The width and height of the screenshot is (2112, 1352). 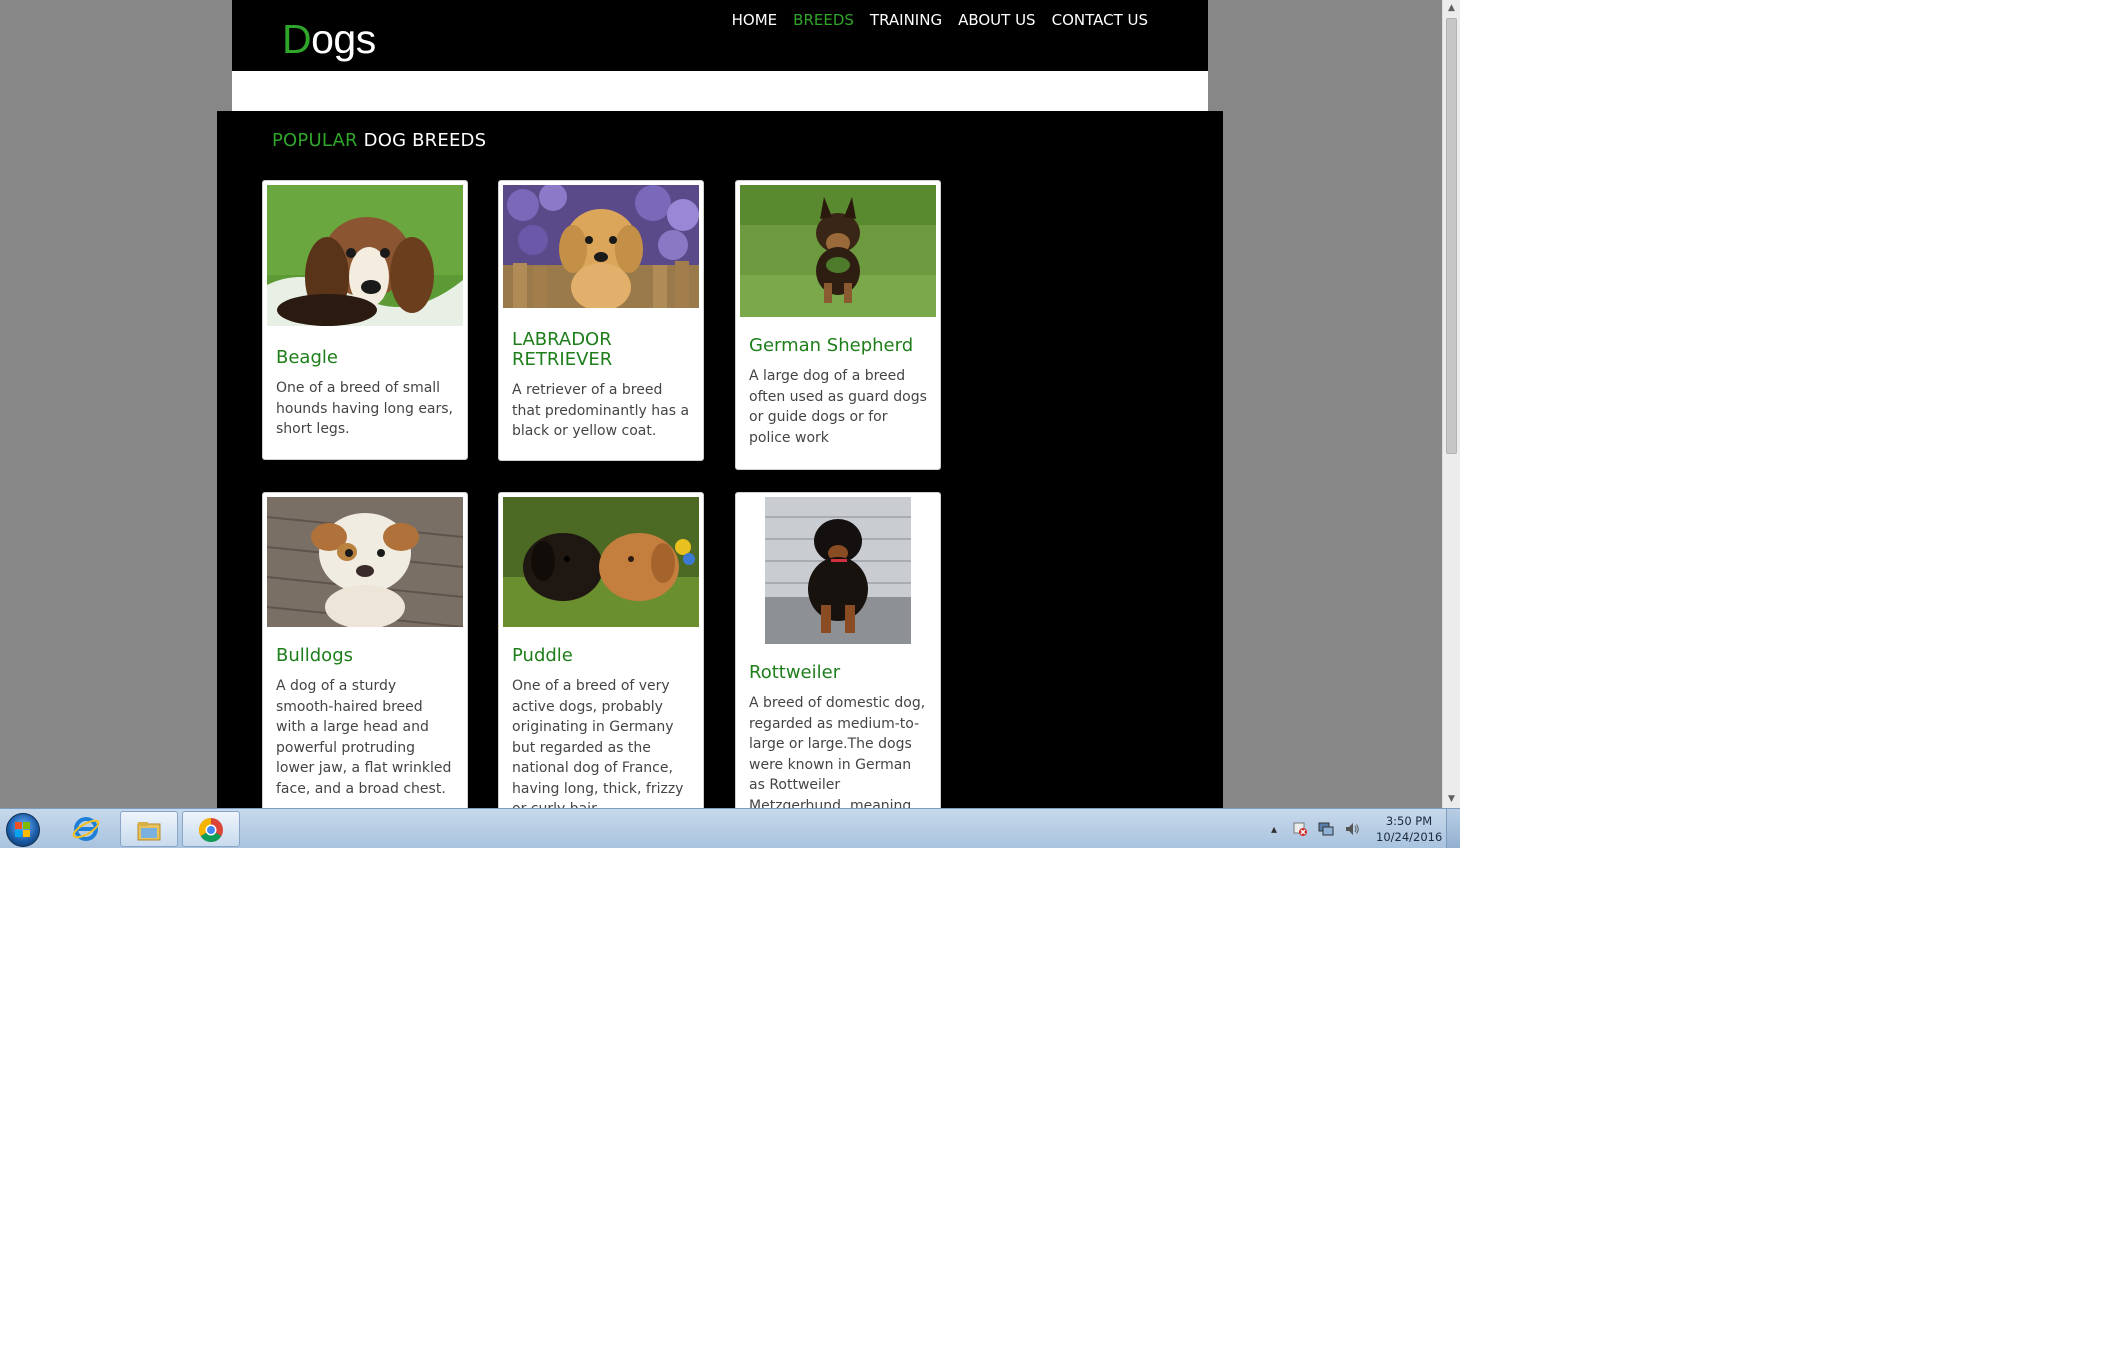 I want to click on system-tray: ▴ 3:50 PM 10/24/2016, so click(x=1354, y=828).